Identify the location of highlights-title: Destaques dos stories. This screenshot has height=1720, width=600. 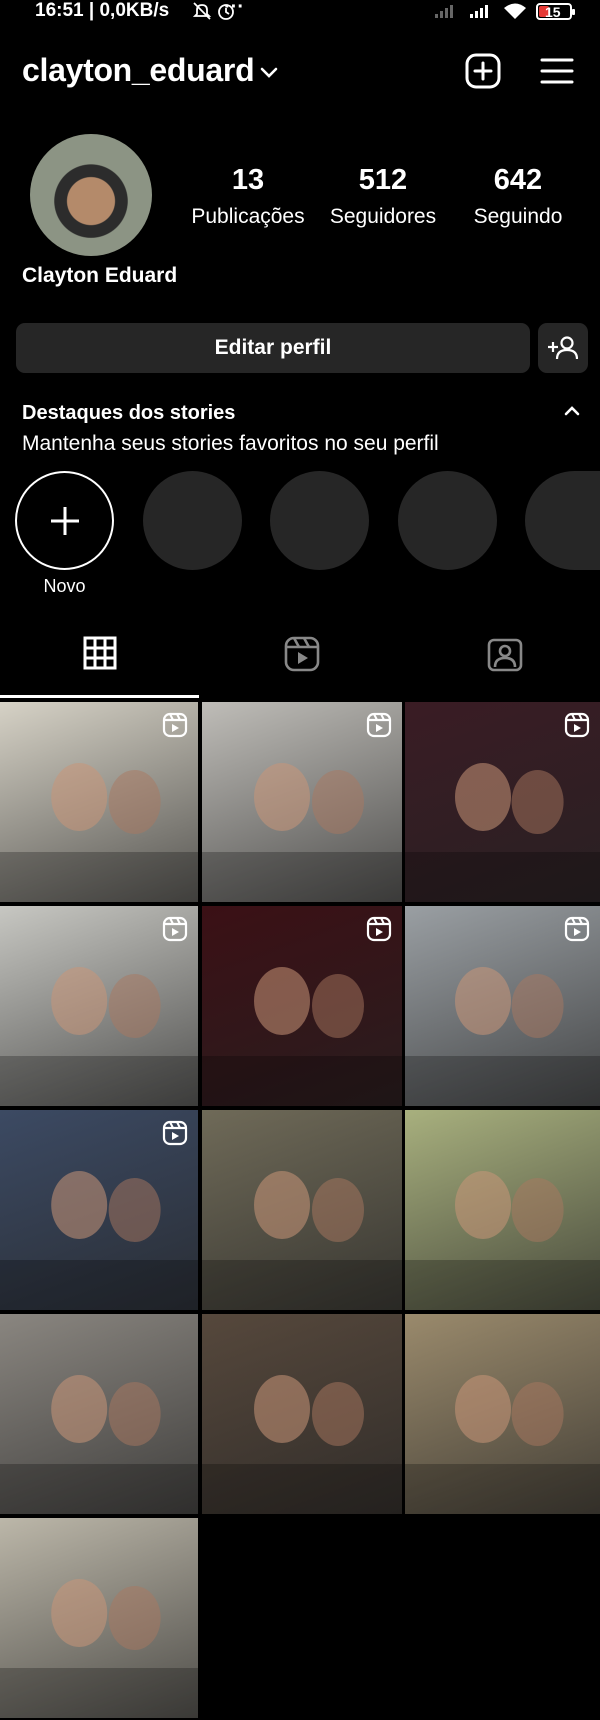
(129, 413).